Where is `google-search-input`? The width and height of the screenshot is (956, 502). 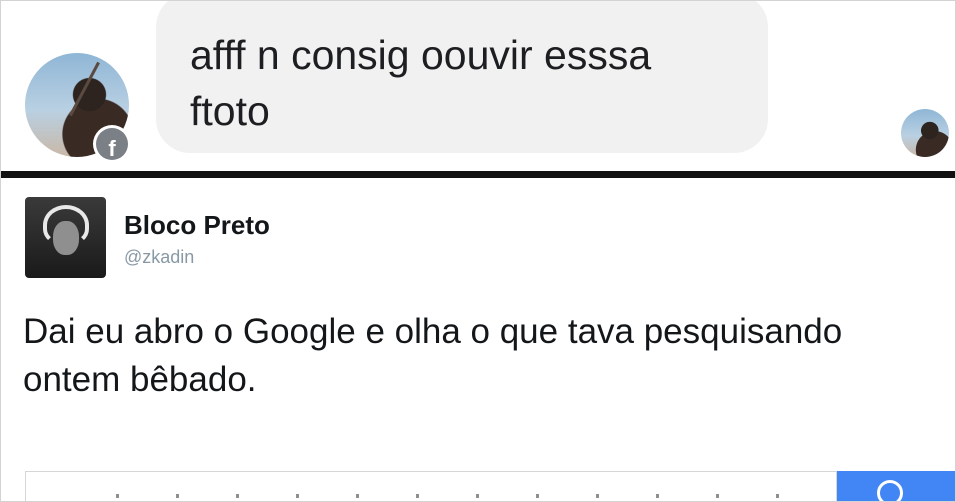 google-search-input is located at coordinates (431, 486).